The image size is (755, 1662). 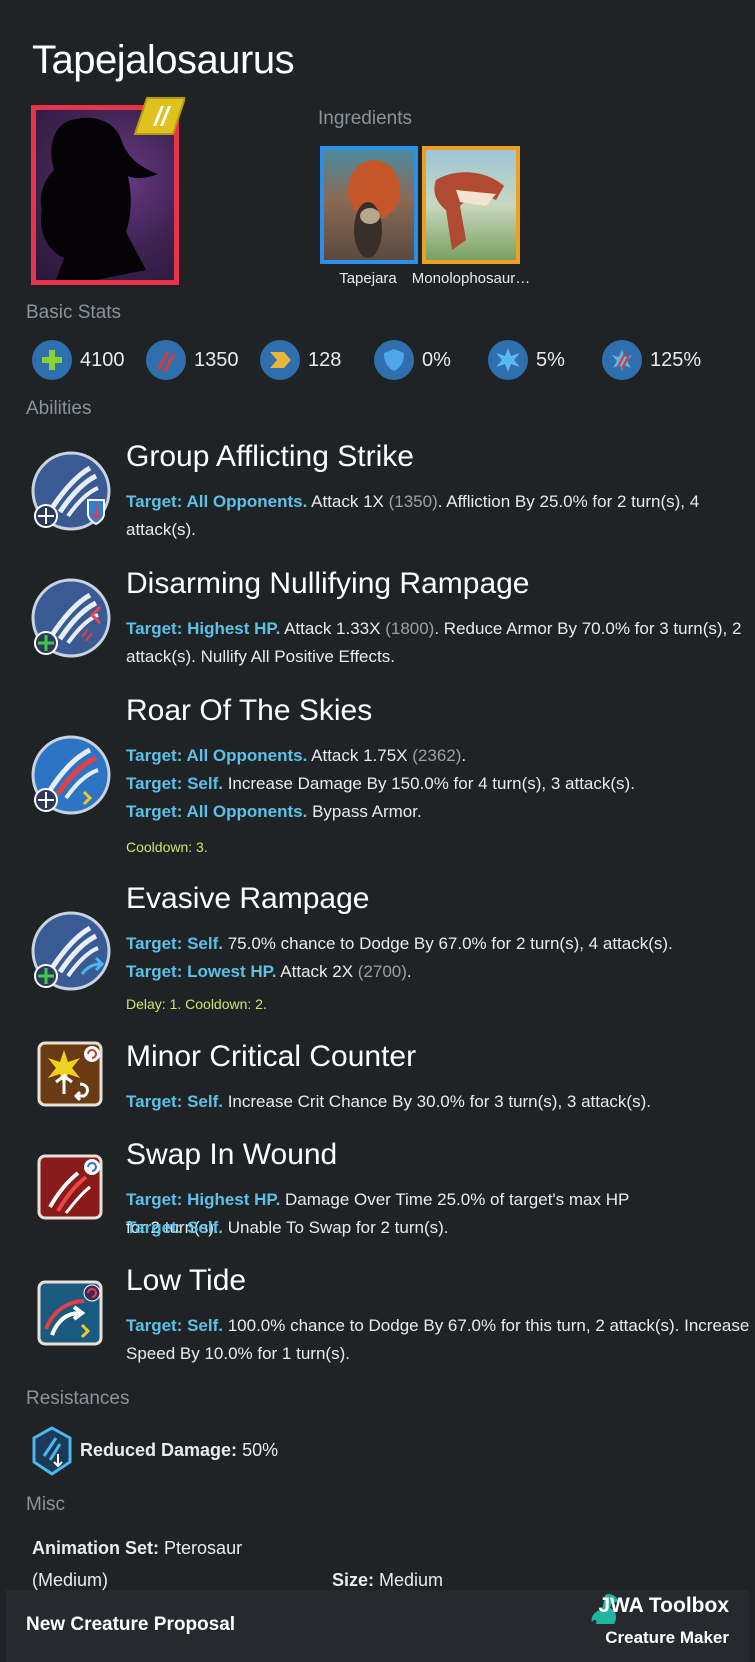 What do you see at coordinates (369, 205) in the screenshot?
I see `ingredient-card-tapejara` at bounding box center [369, 205].